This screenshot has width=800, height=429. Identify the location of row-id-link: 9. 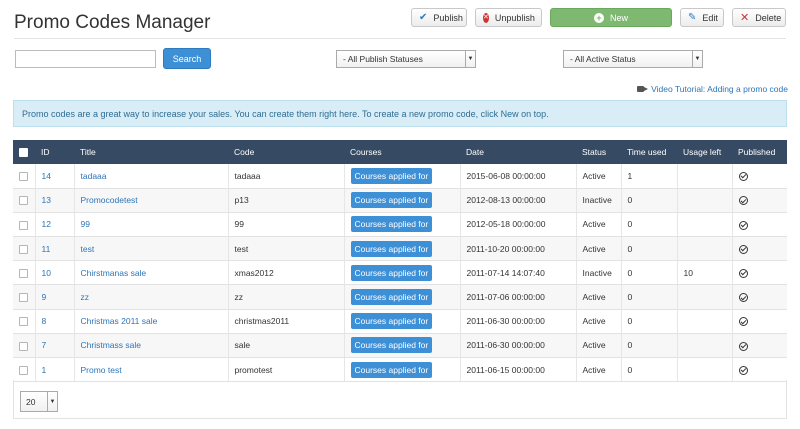
(55, 297).